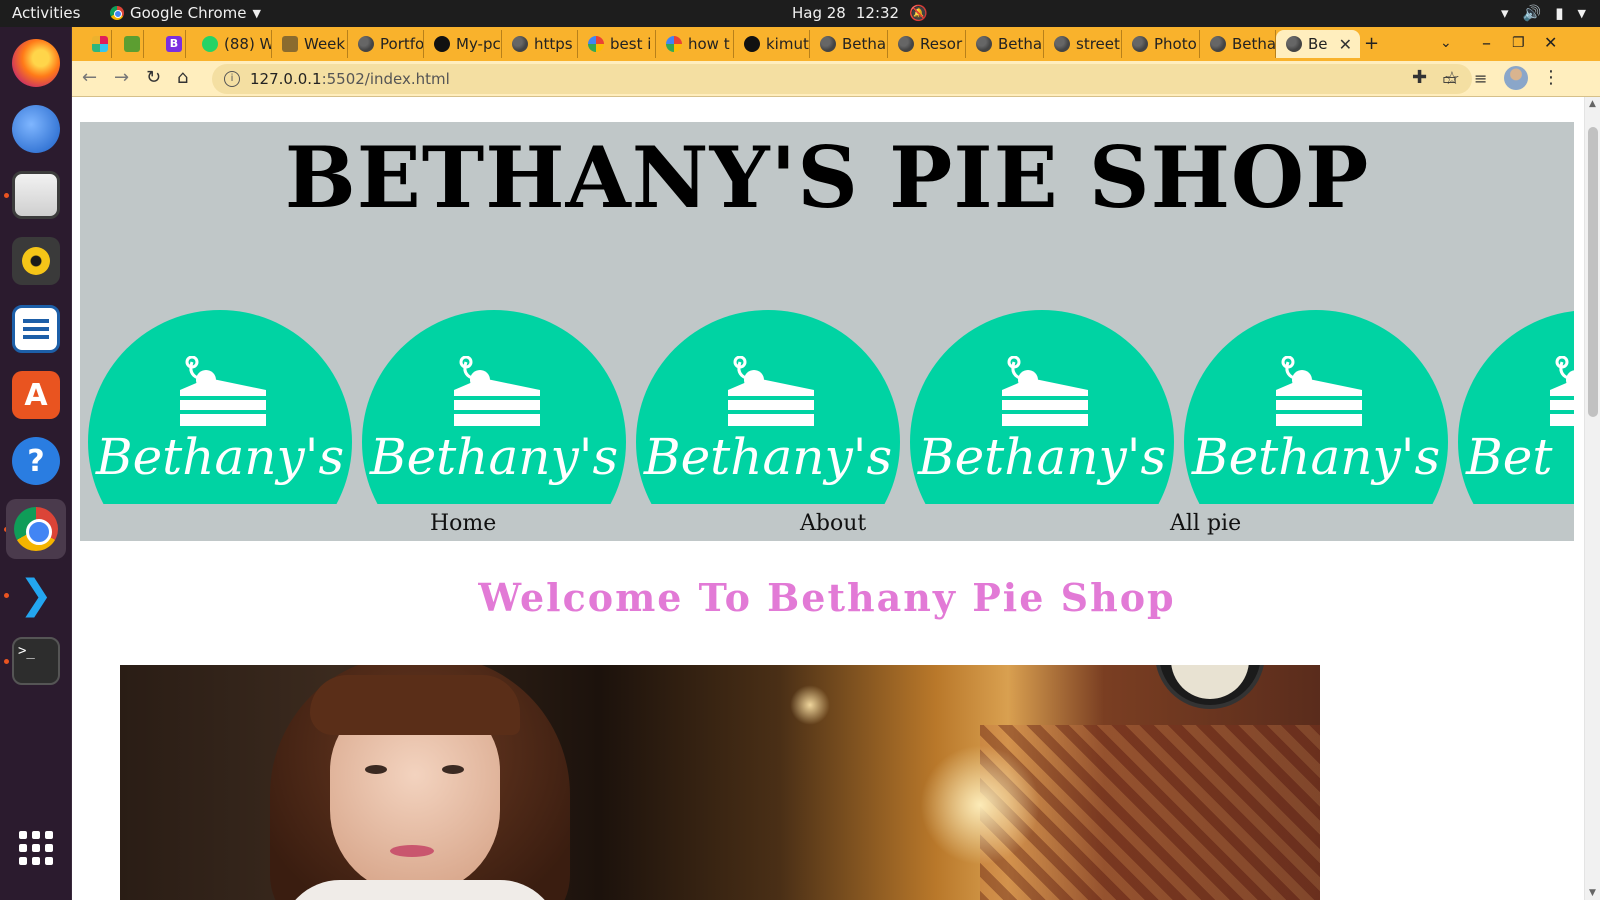 The image size is (1600, 900). What do you see at coordinates (402, 44) in the screenshot?
I see `tab-label: Portfo` at bounding box center [402, 44].